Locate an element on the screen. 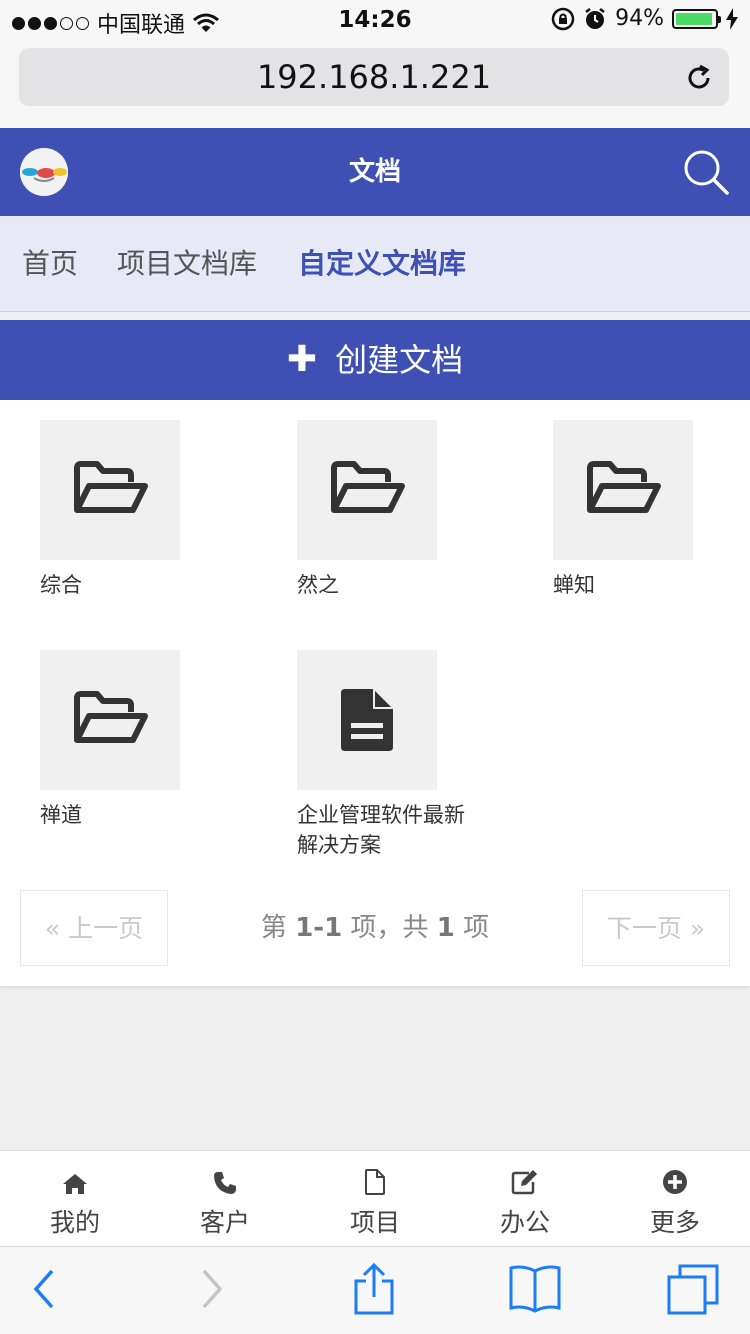 Image resolution: width=750 pixels, height=1334 pixels. pagination: « 上一页 第 1-1 项，共 1 项 下一页 » is located at coordinates (375, 928).